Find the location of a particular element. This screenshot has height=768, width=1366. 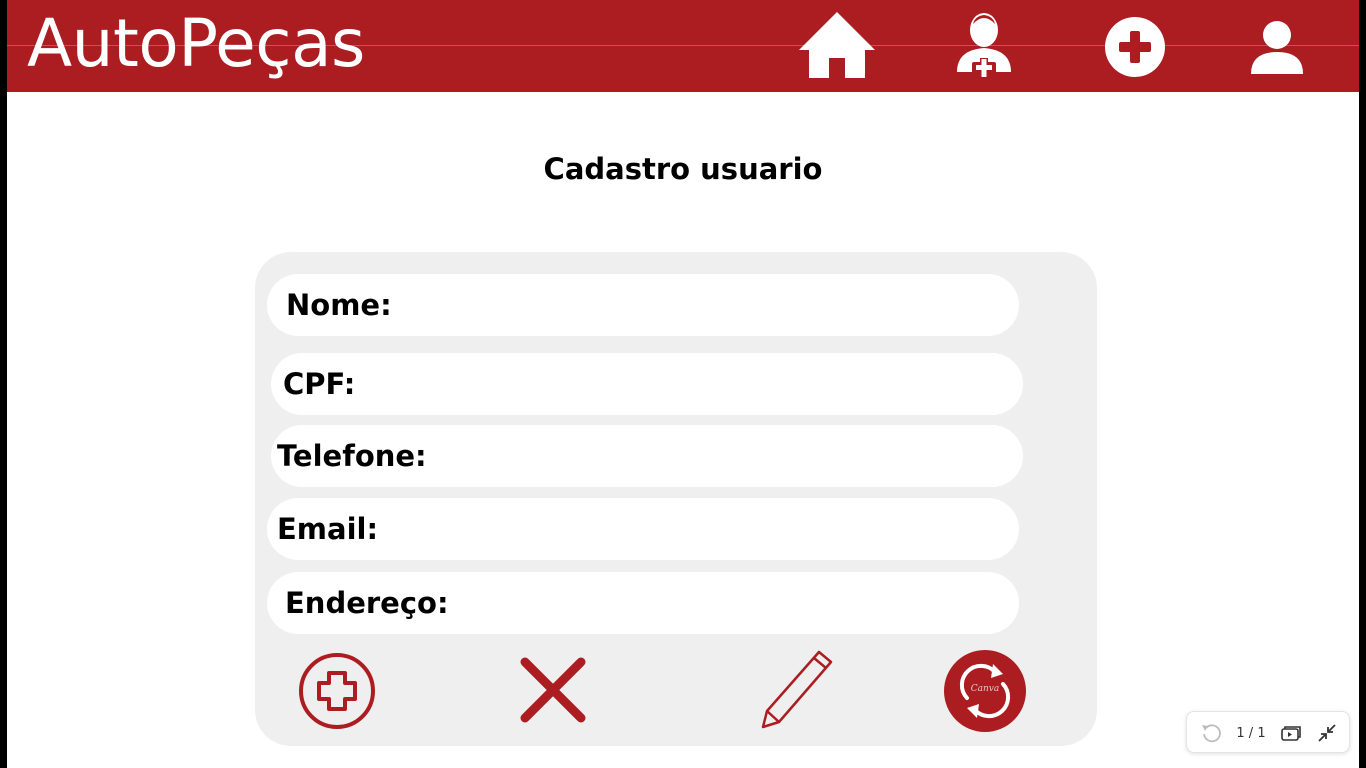

close-icon is located at coordinates (553, 690).